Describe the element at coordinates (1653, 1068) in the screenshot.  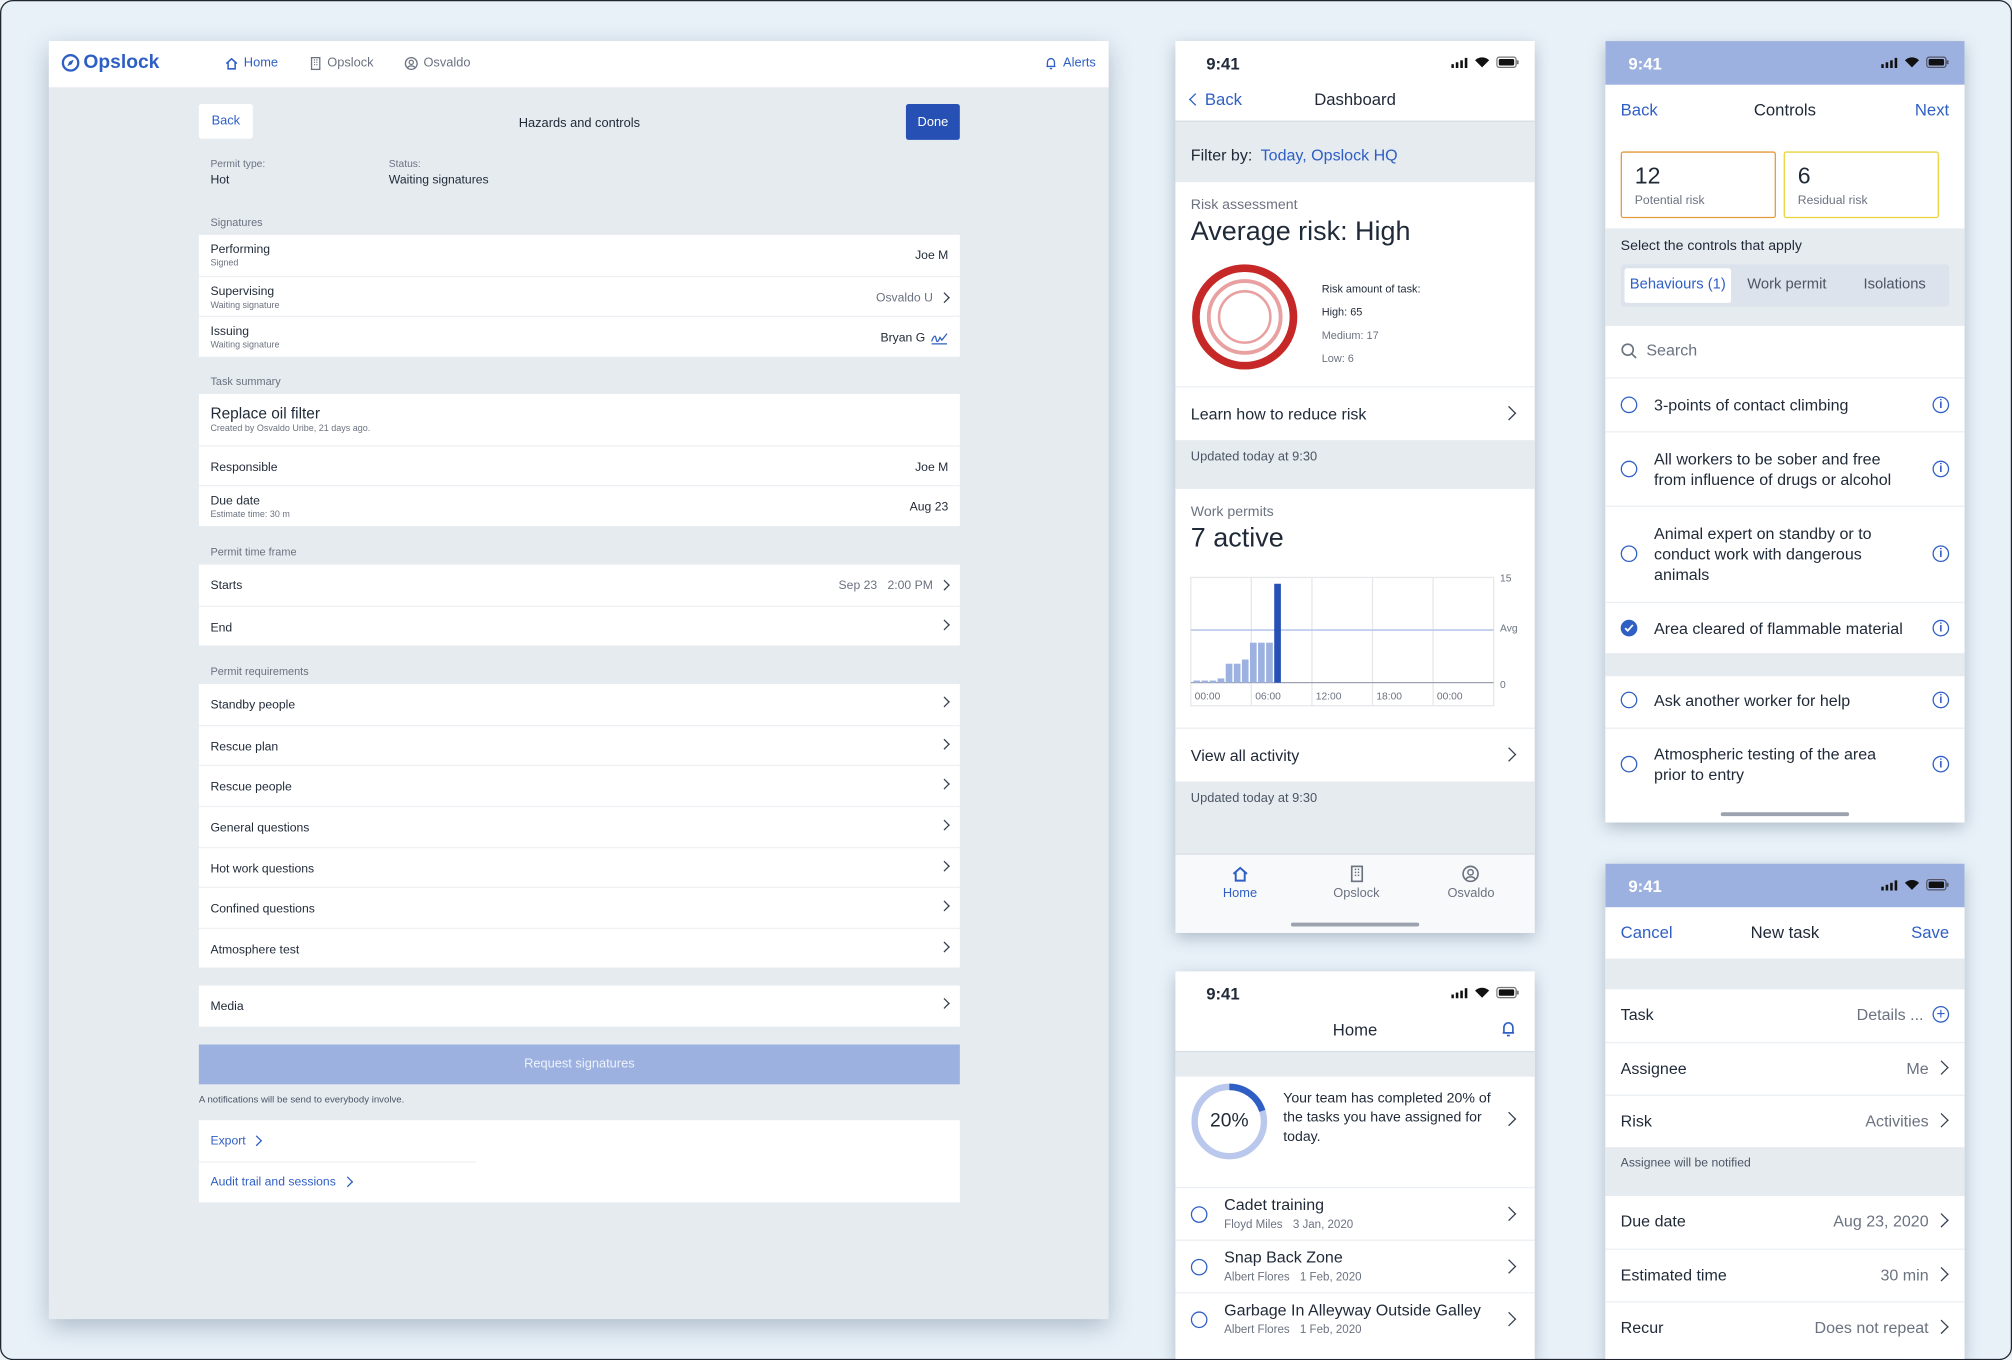
I see `field-label: Assignee` at that location.